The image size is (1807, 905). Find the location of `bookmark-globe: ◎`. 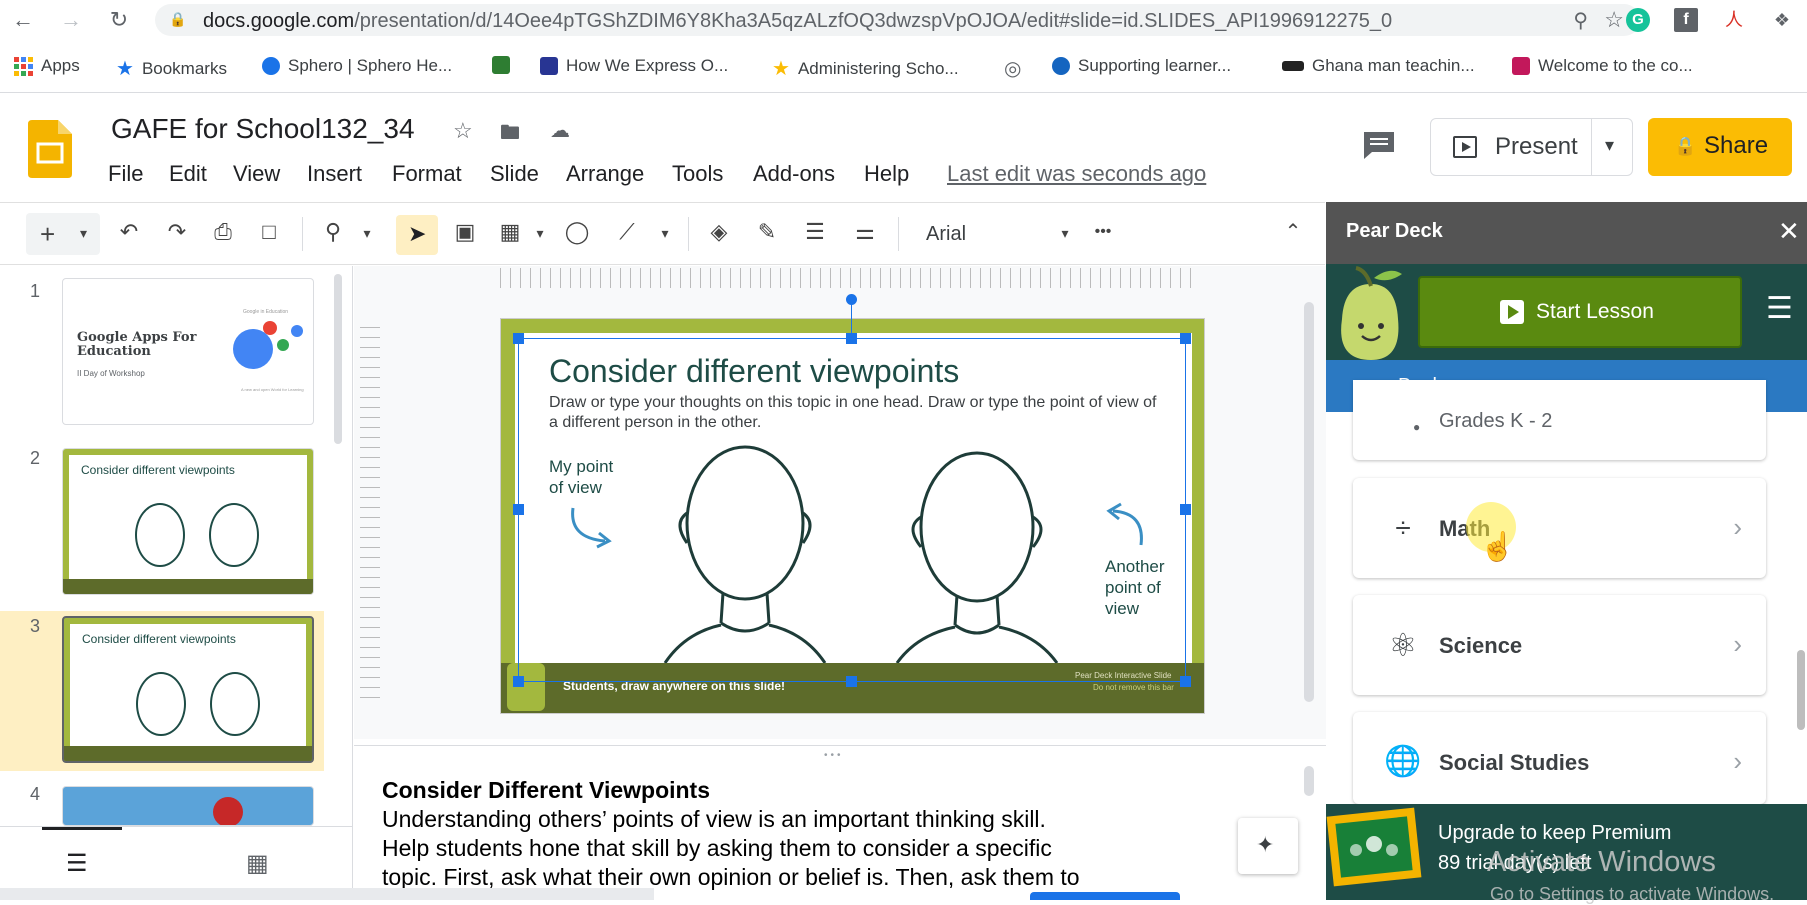

bookmark-globe: ◎ is located at coordinates (1012, 68).